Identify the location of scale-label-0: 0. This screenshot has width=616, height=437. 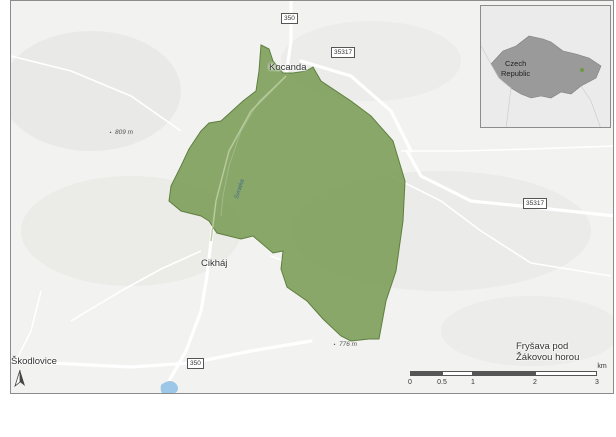
(410, 382).